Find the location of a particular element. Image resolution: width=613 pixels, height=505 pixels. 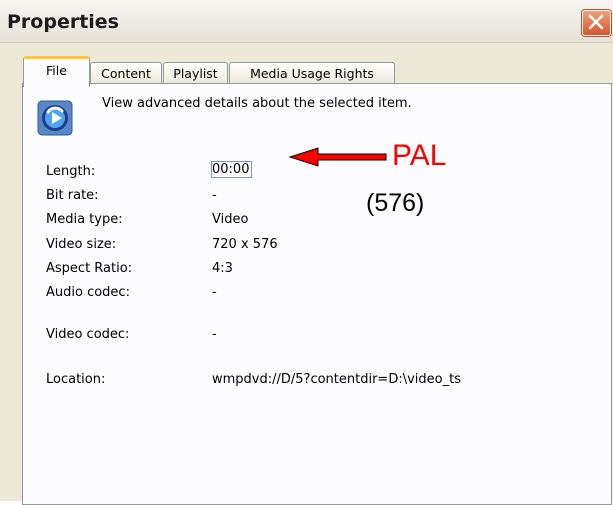

length-label: Length: is located at coordinates (71, 171).